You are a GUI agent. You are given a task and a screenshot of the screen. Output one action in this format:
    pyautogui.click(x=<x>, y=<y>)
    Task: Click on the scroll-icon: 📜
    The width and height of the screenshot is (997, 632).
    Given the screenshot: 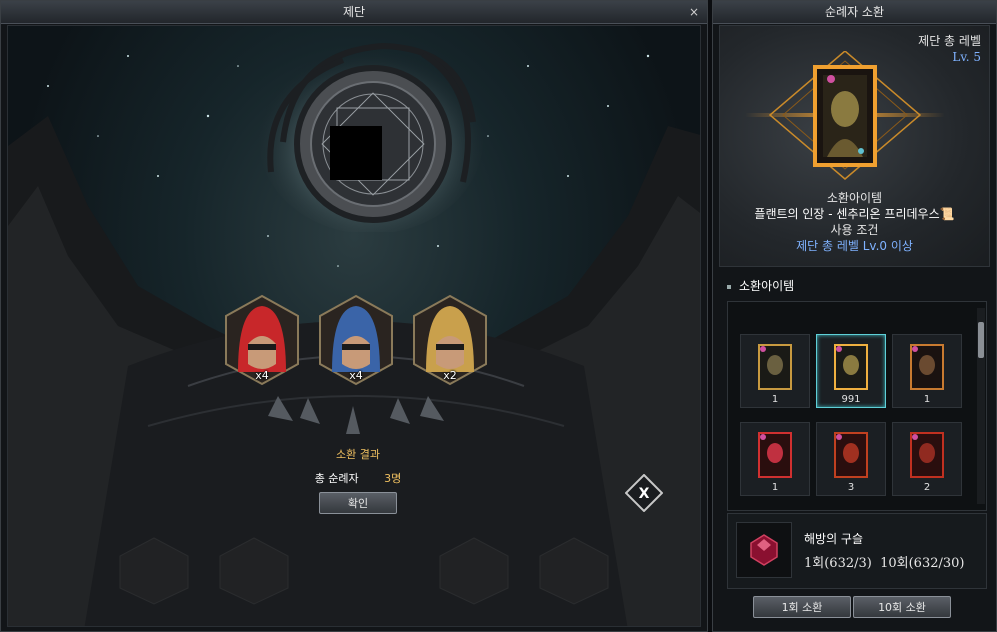 What is the action you would take?
    pyautogui.click(x=947, y=214)
    